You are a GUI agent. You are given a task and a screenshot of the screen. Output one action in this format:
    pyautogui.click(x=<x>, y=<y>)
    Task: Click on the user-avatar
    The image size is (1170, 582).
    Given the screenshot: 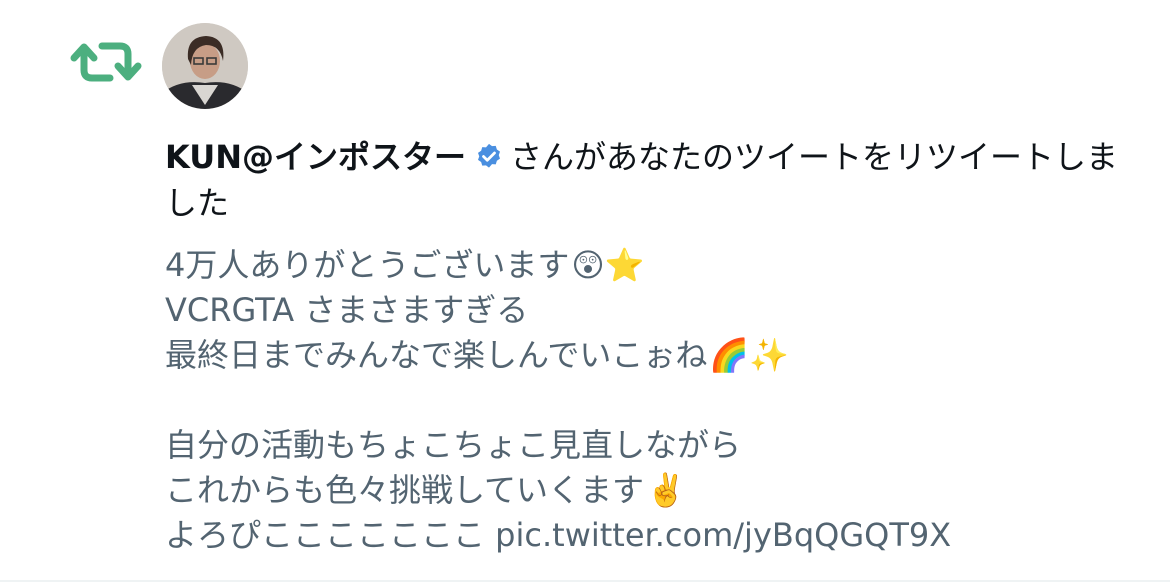 What is the action you would take?
    pyautogui.click(x=205, y=66)
    